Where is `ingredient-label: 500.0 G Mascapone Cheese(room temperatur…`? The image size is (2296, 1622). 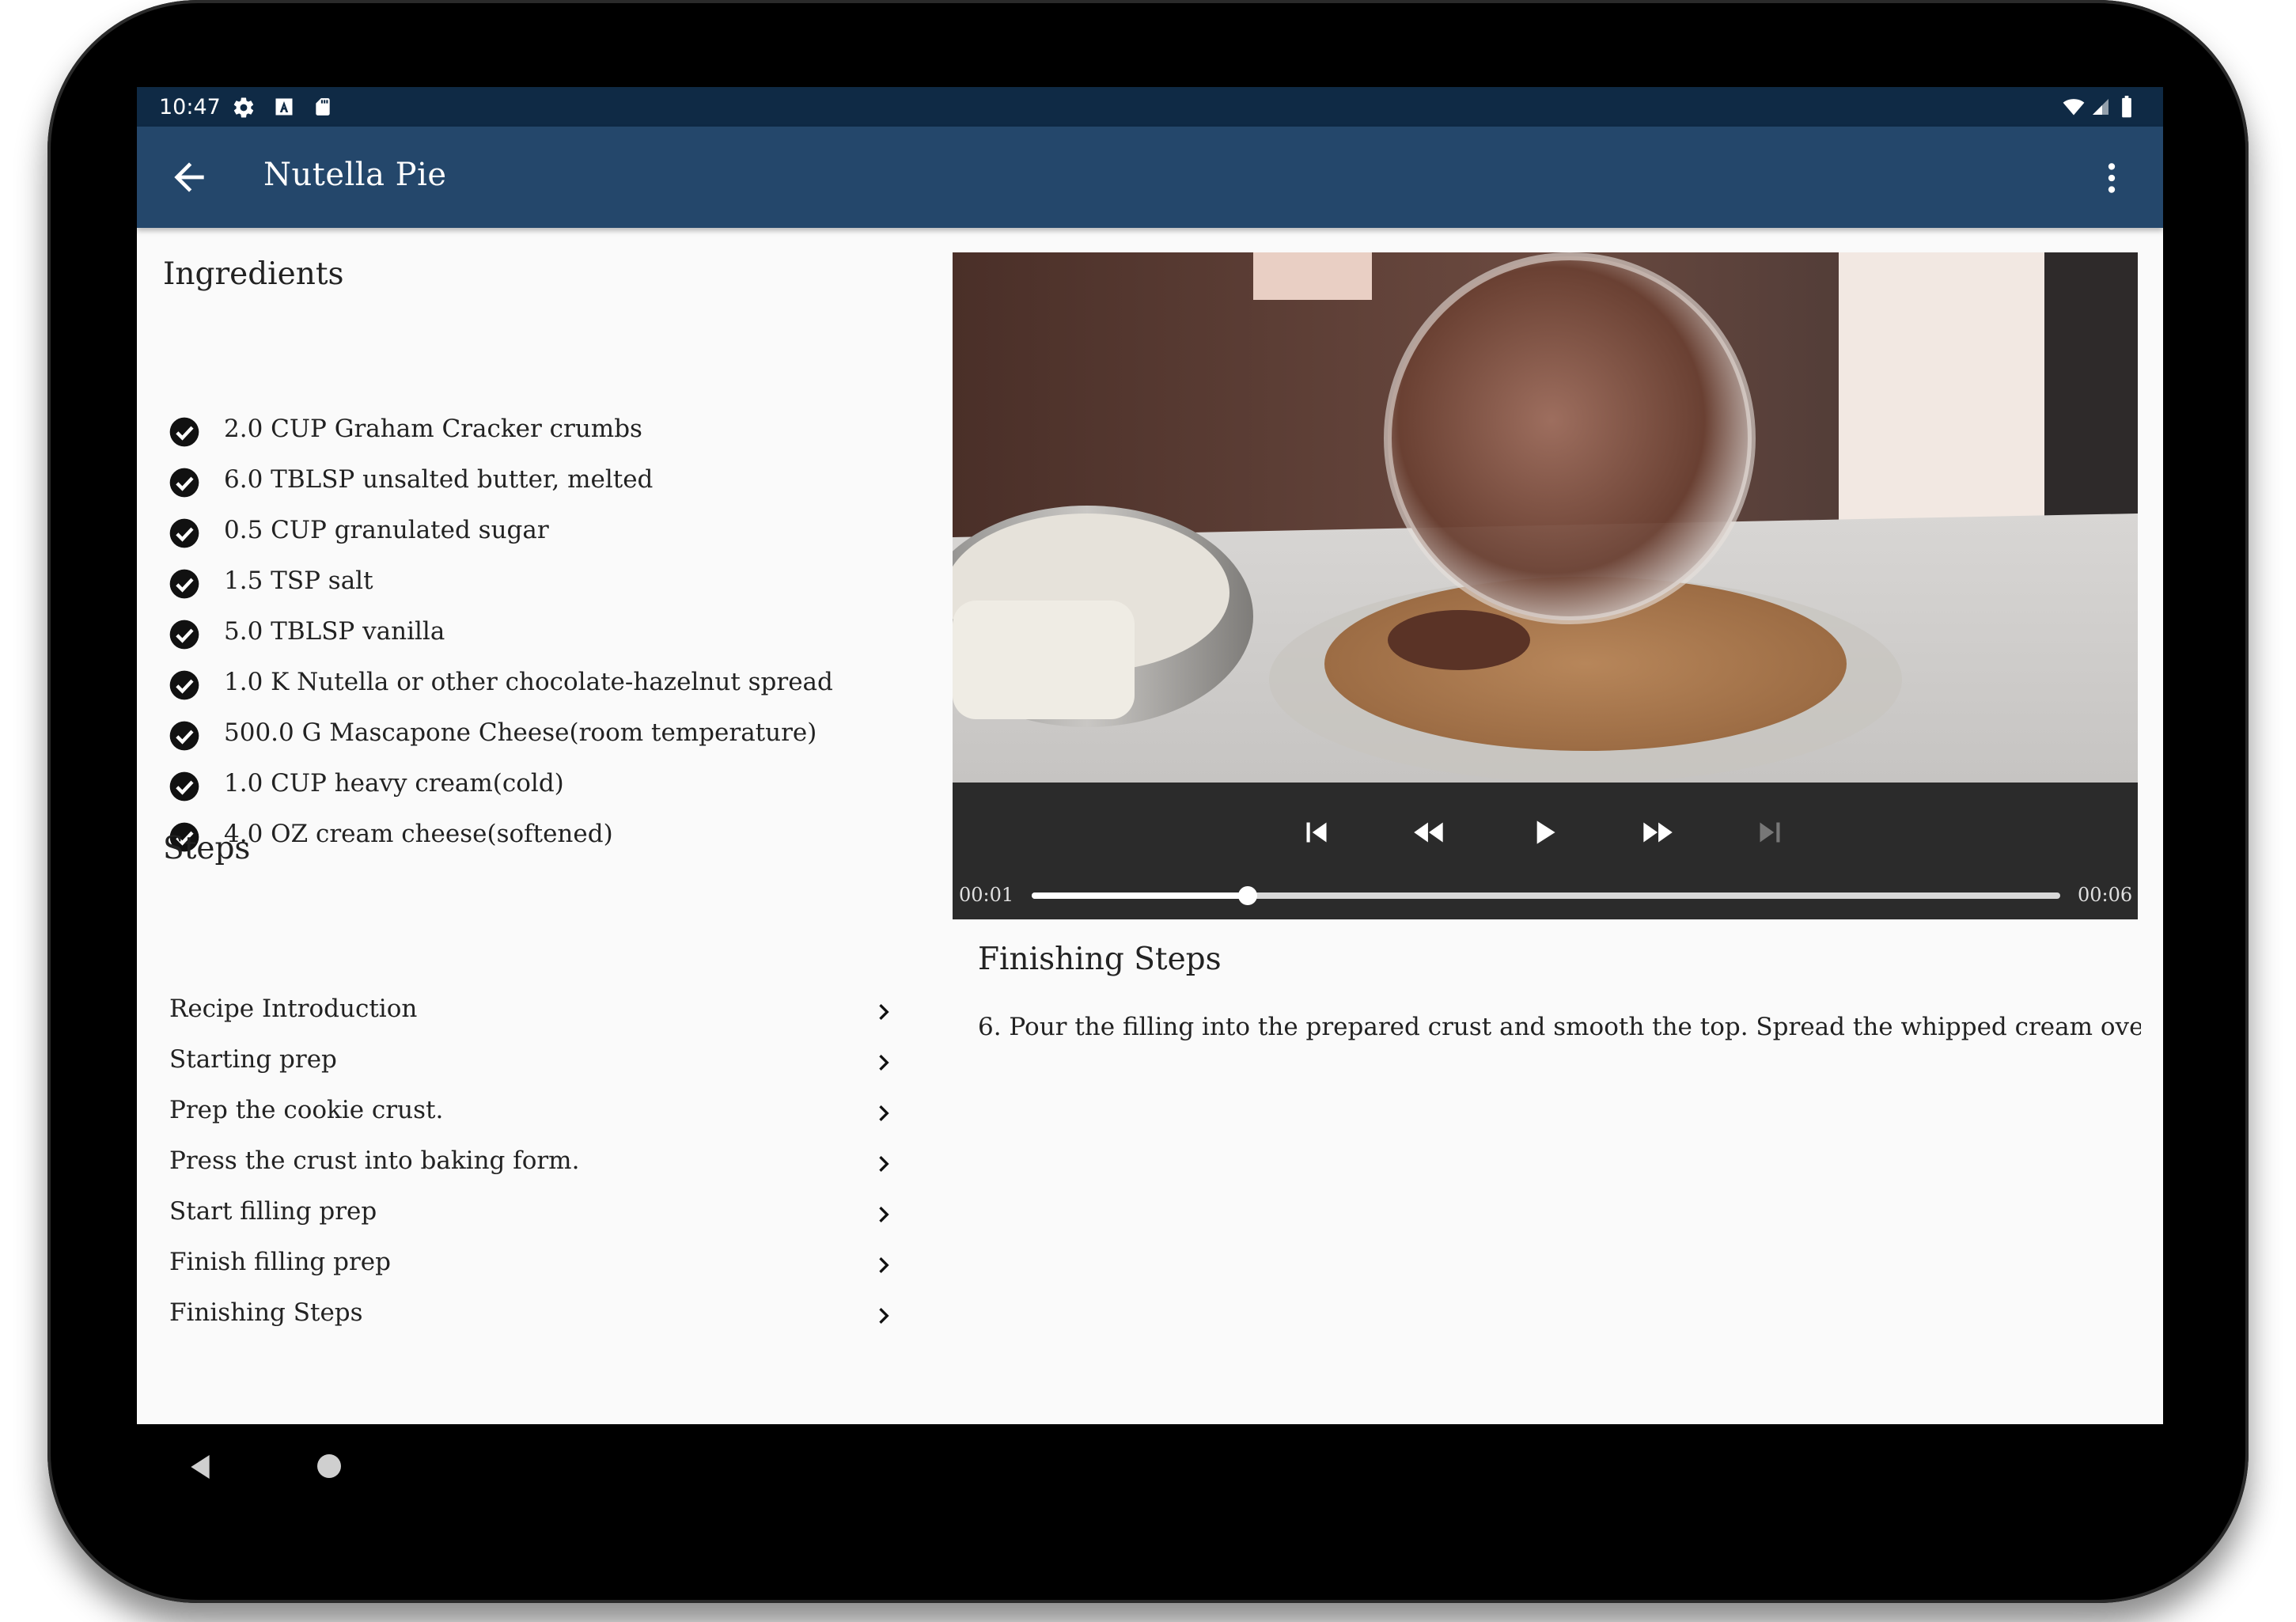 ingredient-label: 500.0 G Mascapone Cheese(room temperatur… is located at coordinates (520, 733).